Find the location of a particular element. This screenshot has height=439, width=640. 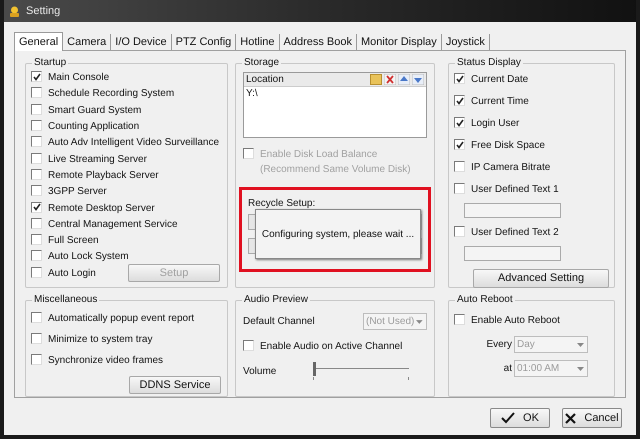

checkbox-label: Minimize to system tray is located at coordinates (100, 340).